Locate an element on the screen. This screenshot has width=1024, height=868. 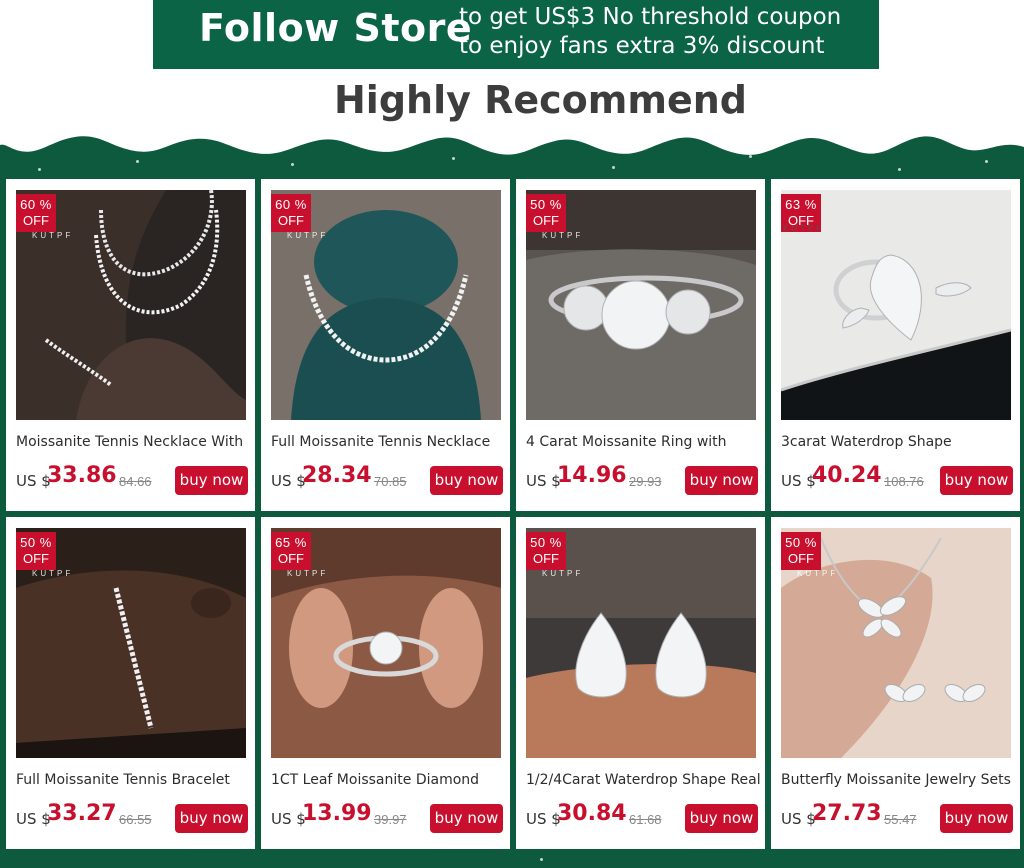
banner-discount-text: to enjoy fans extra 3% discount is located at coordinates (642, 46).